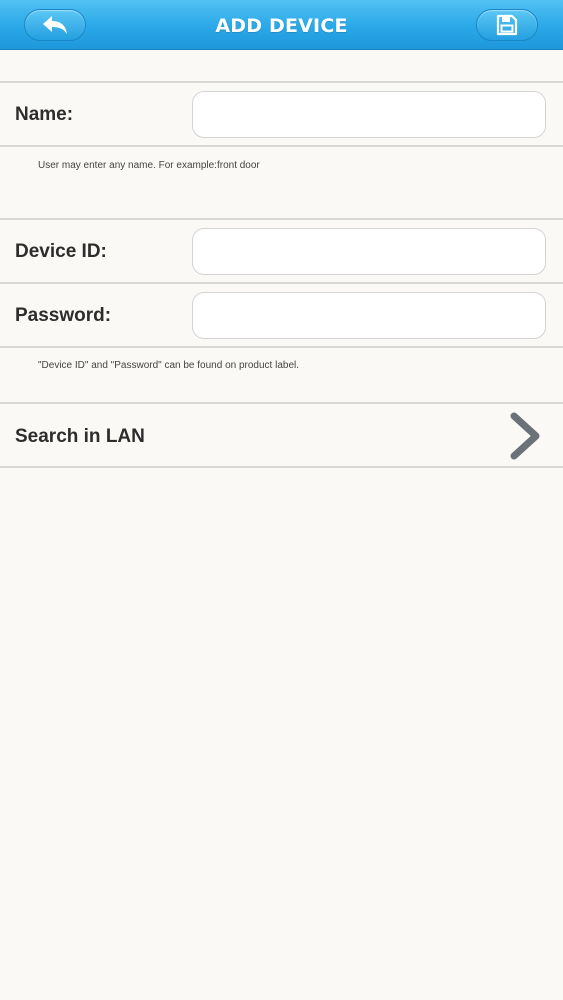 The width and height of the screenshot is (563, 1000). I want to click on save-button, so click(507, 25).